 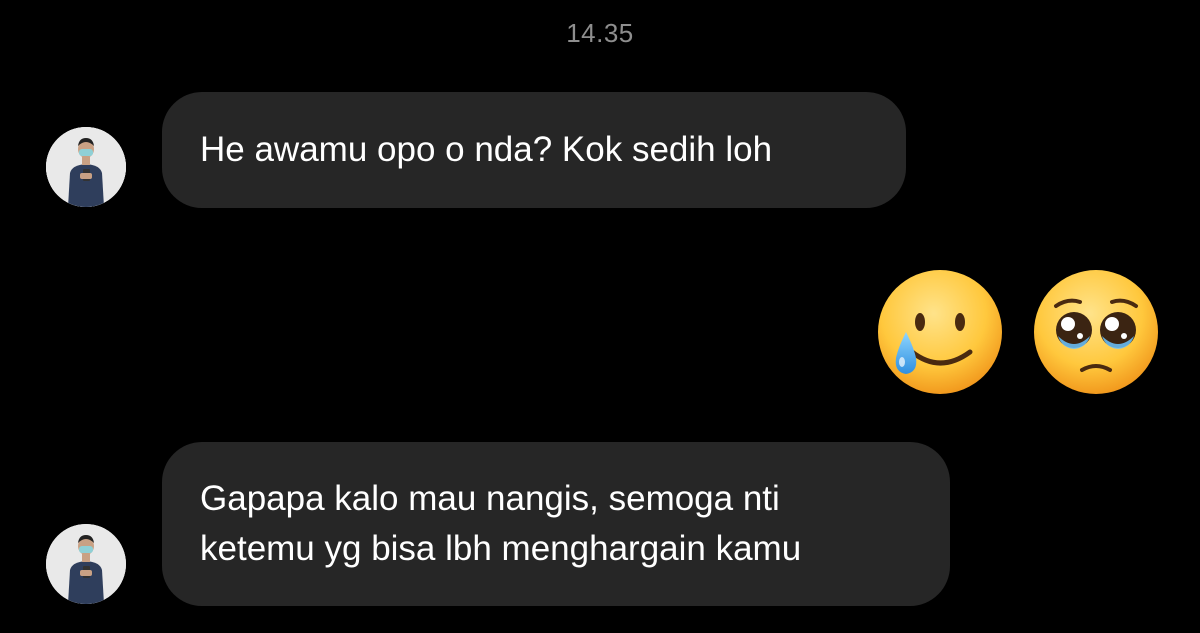 I want to click on smiling-face-with-tear-emoji, so click(x=940, y=334).